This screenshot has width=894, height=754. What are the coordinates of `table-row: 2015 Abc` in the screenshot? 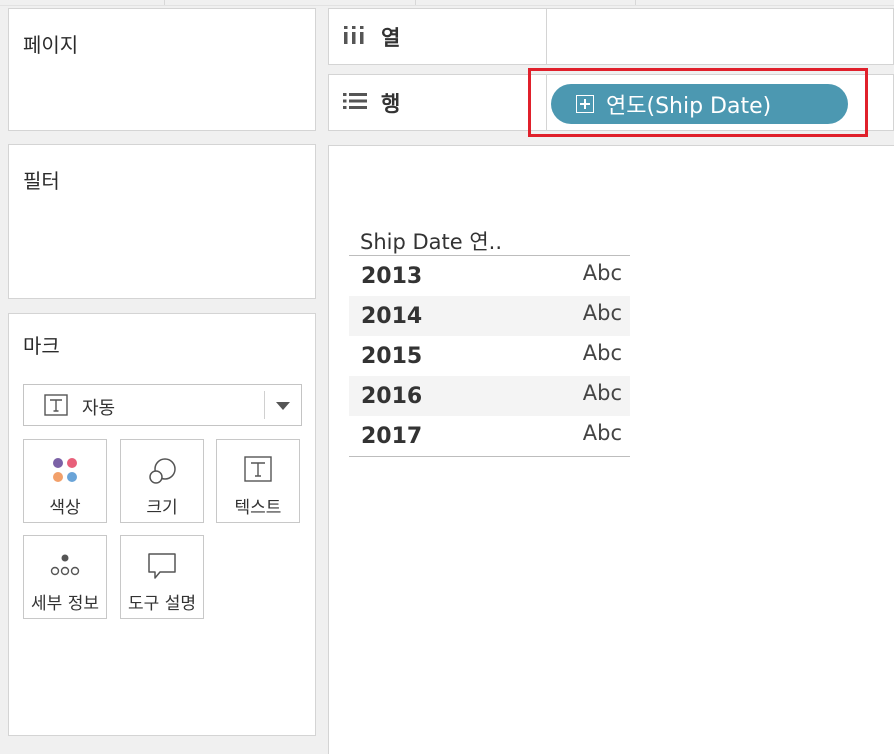 It's located at (489, 356).